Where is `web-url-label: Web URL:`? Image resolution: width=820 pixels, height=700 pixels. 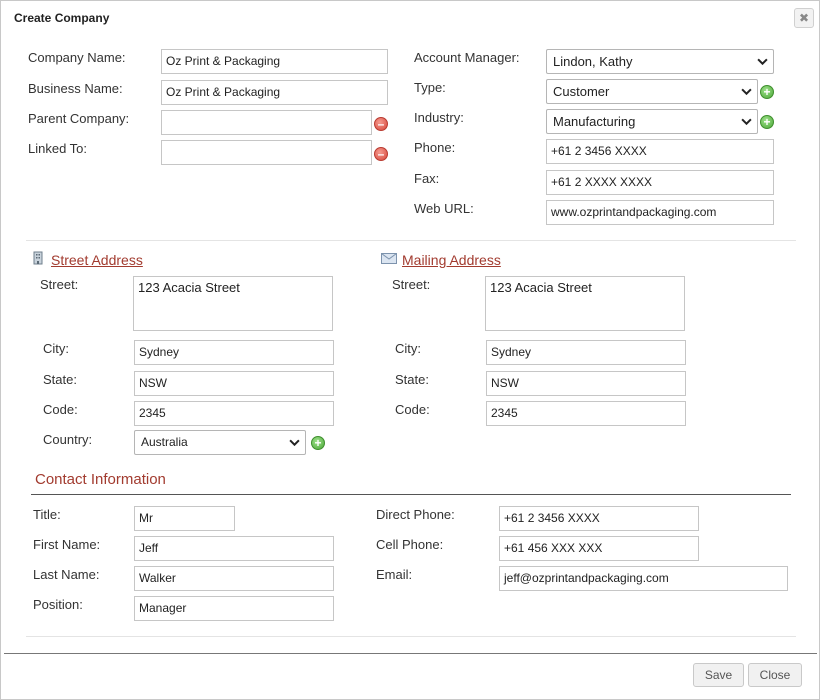
web-url-label: Web URL: is located at coordinates (444, 208).